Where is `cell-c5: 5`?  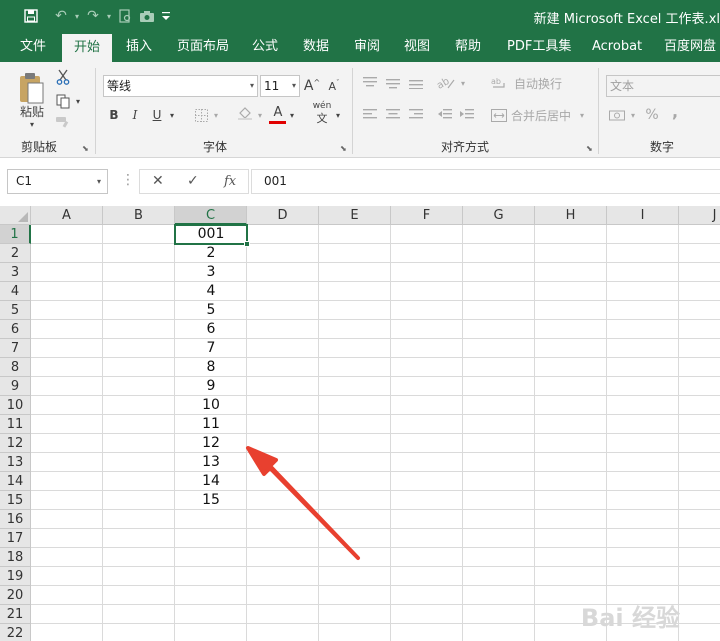 cell-c5: 5 is located at coordinates (211, 310).